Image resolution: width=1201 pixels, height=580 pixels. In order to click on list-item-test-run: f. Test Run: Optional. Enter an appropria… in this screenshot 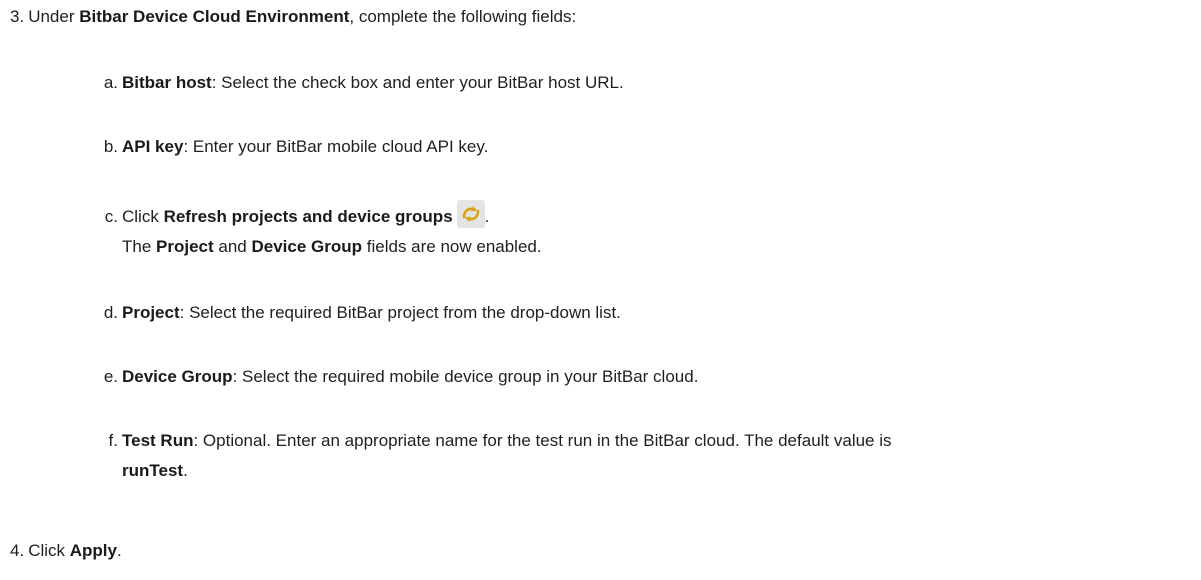, I will do `click(492, 456)`.